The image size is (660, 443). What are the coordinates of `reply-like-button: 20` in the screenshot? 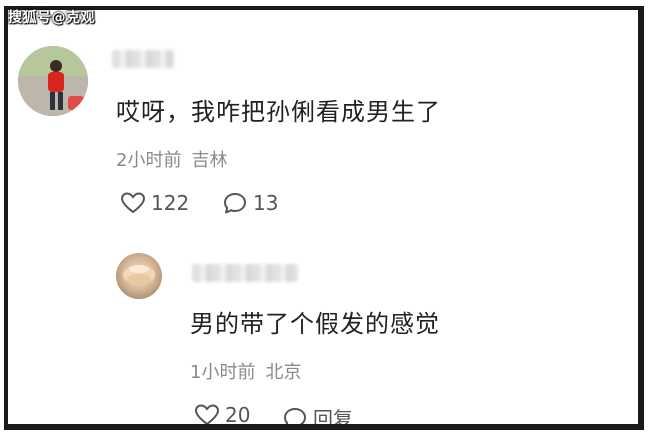 It's located at (222, 415).